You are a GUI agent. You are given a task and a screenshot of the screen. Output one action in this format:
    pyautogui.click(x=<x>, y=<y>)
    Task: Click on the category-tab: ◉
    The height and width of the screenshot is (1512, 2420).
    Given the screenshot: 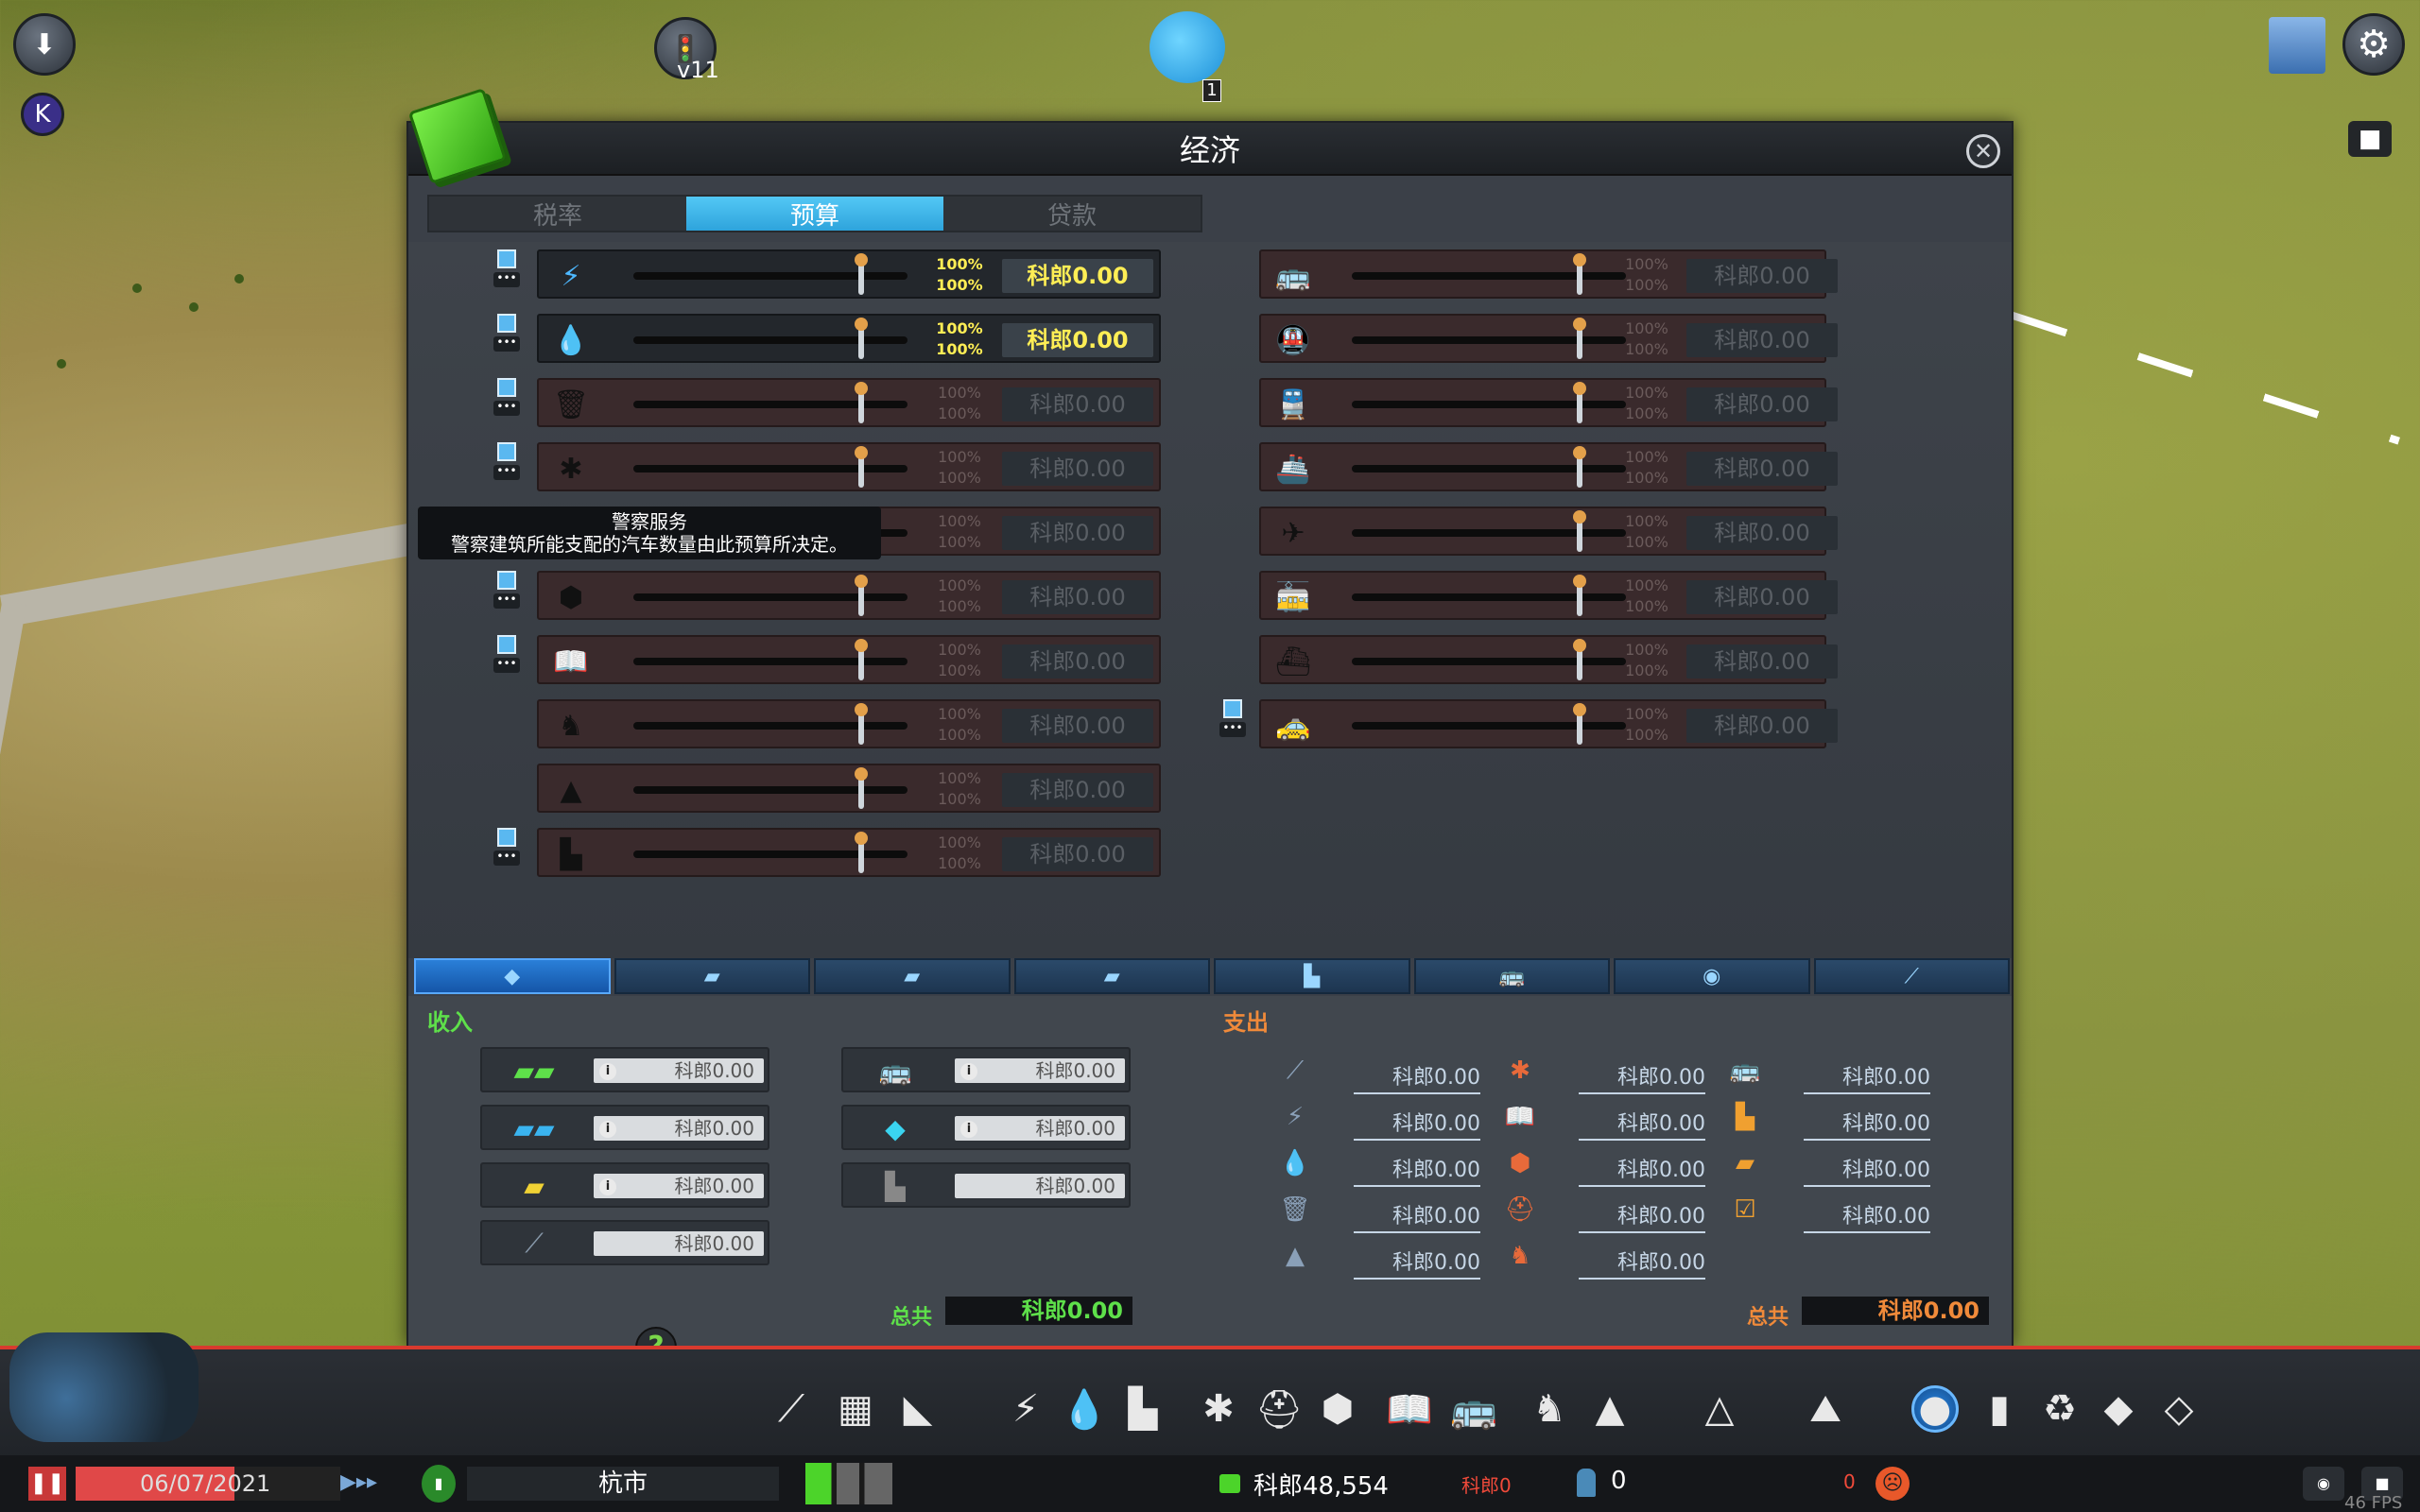 What is the action you would take?
    pyautogui.click(x=1712, y=976)
    